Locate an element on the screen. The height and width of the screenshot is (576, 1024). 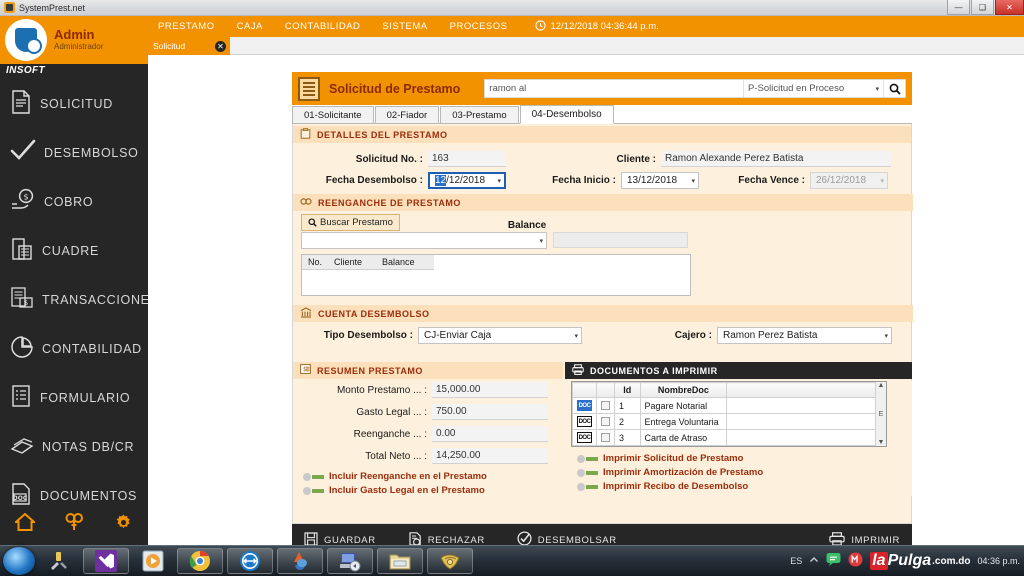
media-tray-icon is located at coordinates (855, 561).